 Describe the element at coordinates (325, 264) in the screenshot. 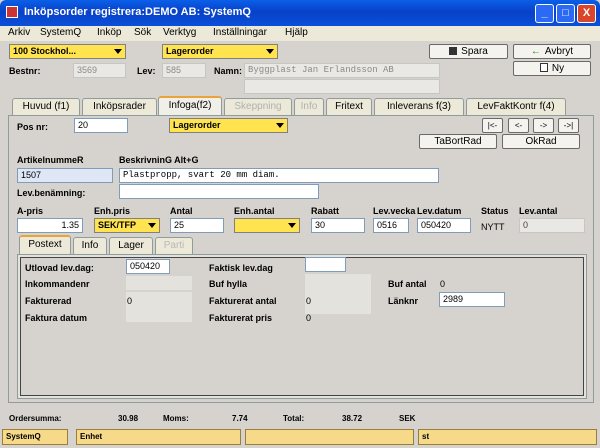

I see `faktisk-field` at that location.